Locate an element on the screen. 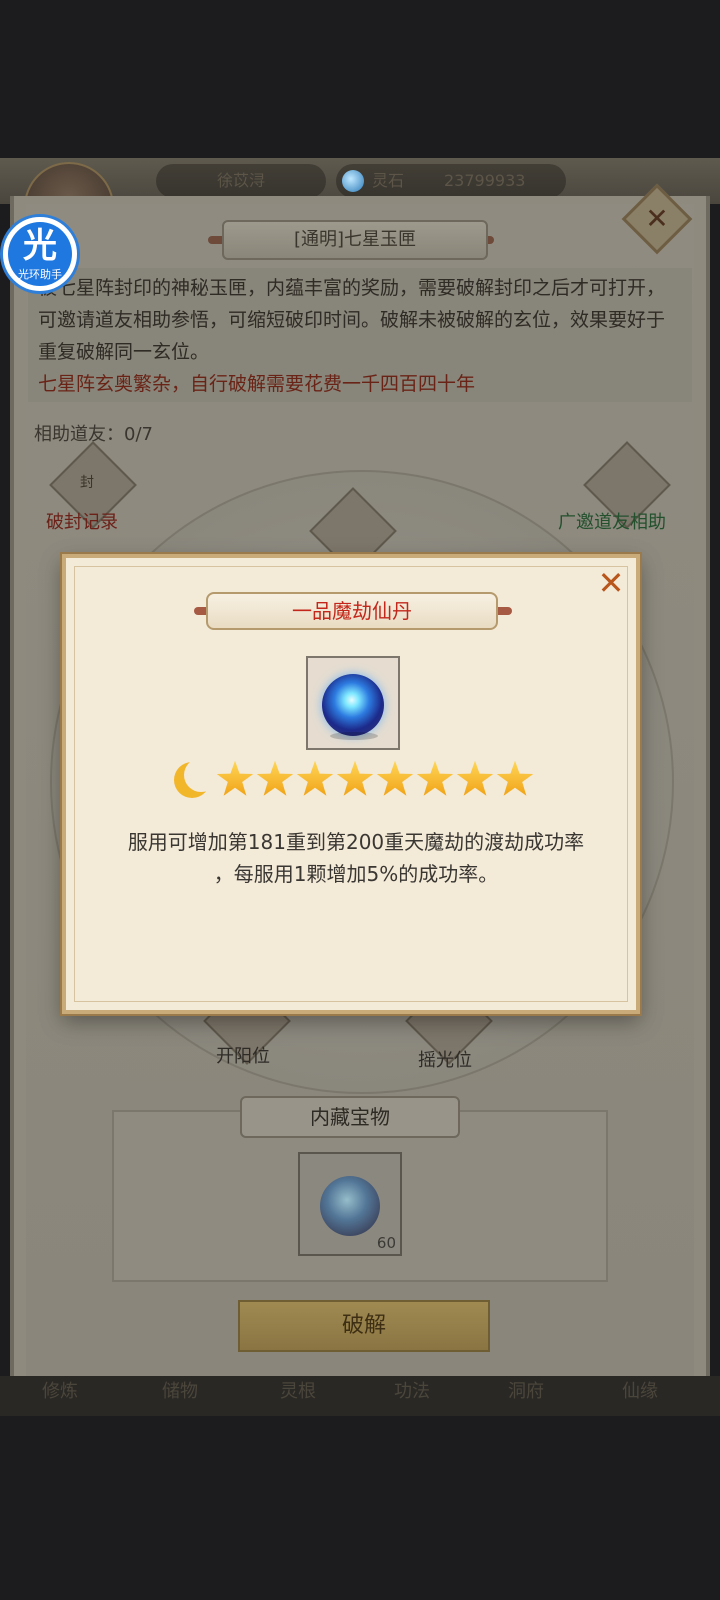  currency-display: 灵石 23799933 is located at coordinates (451, 181).